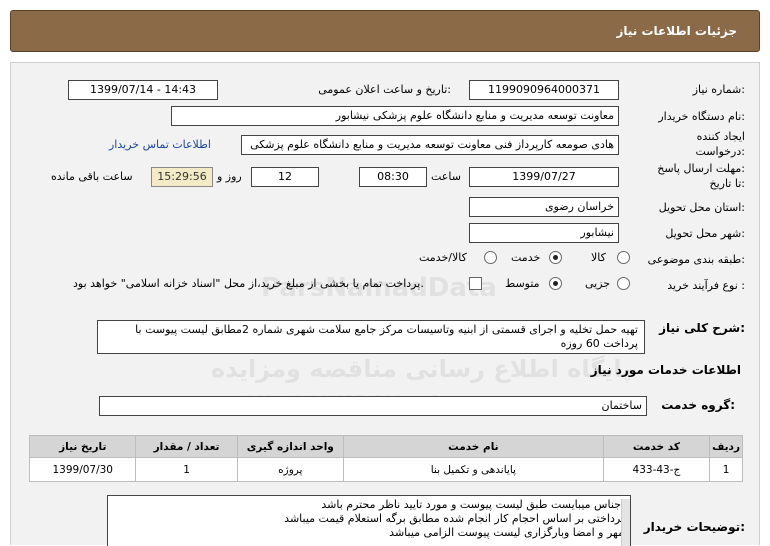 The height and width of the screenshot is (546, 770). Describe the element at coordinates (698, 405) in the screenshot. I see `service-group-label: گروه خدمت:` at that location.